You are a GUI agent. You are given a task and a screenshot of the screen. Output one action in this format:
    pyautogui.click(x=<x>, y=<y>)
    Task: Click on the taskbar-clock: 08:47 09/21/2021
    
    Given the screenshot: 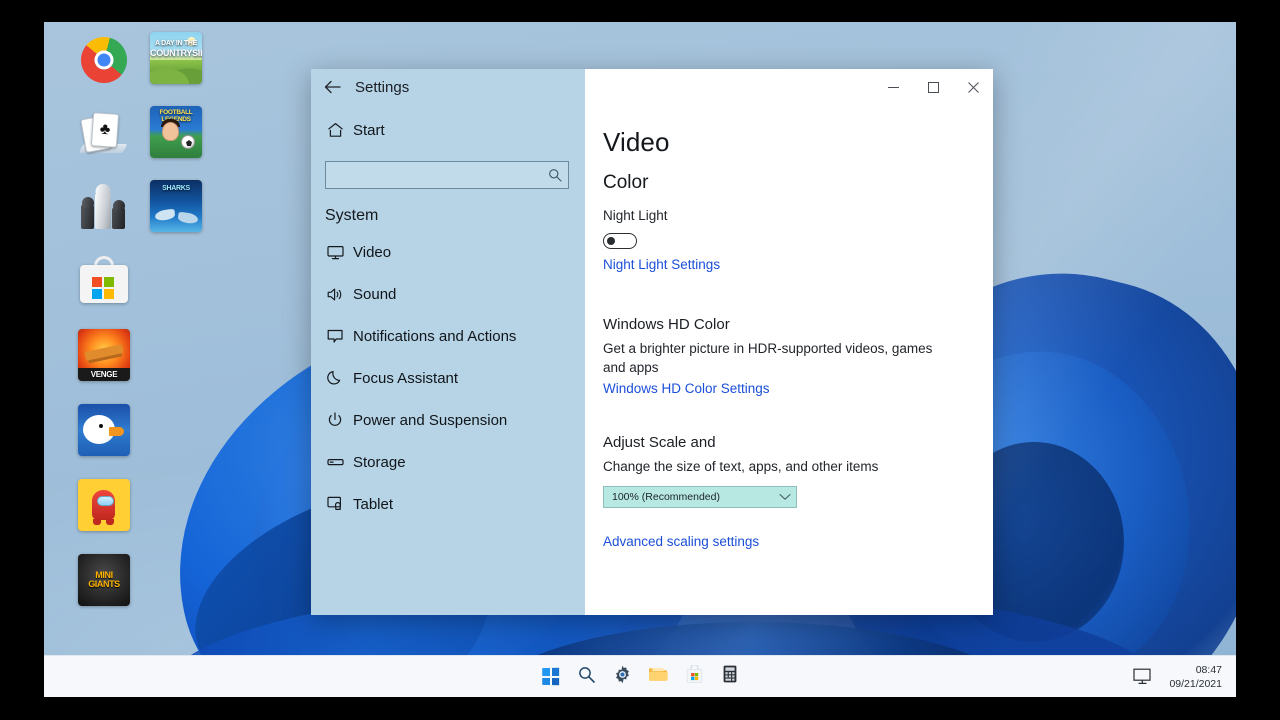 What is the action you would take?
    pyautogui.click(x=1195, y=677)
    